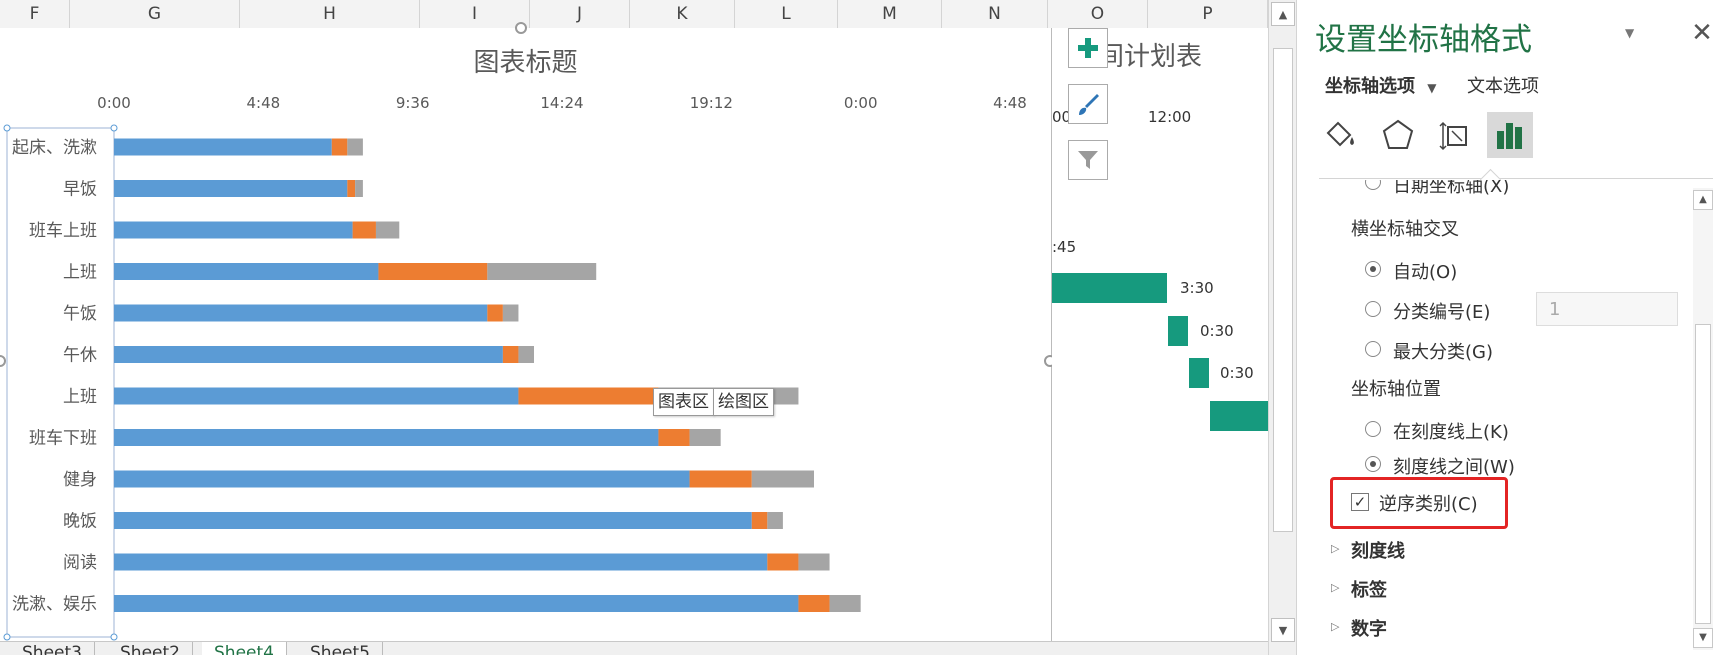 The image size is (1726, 655). I want to click on column-header-h: H, so click(330, 14).